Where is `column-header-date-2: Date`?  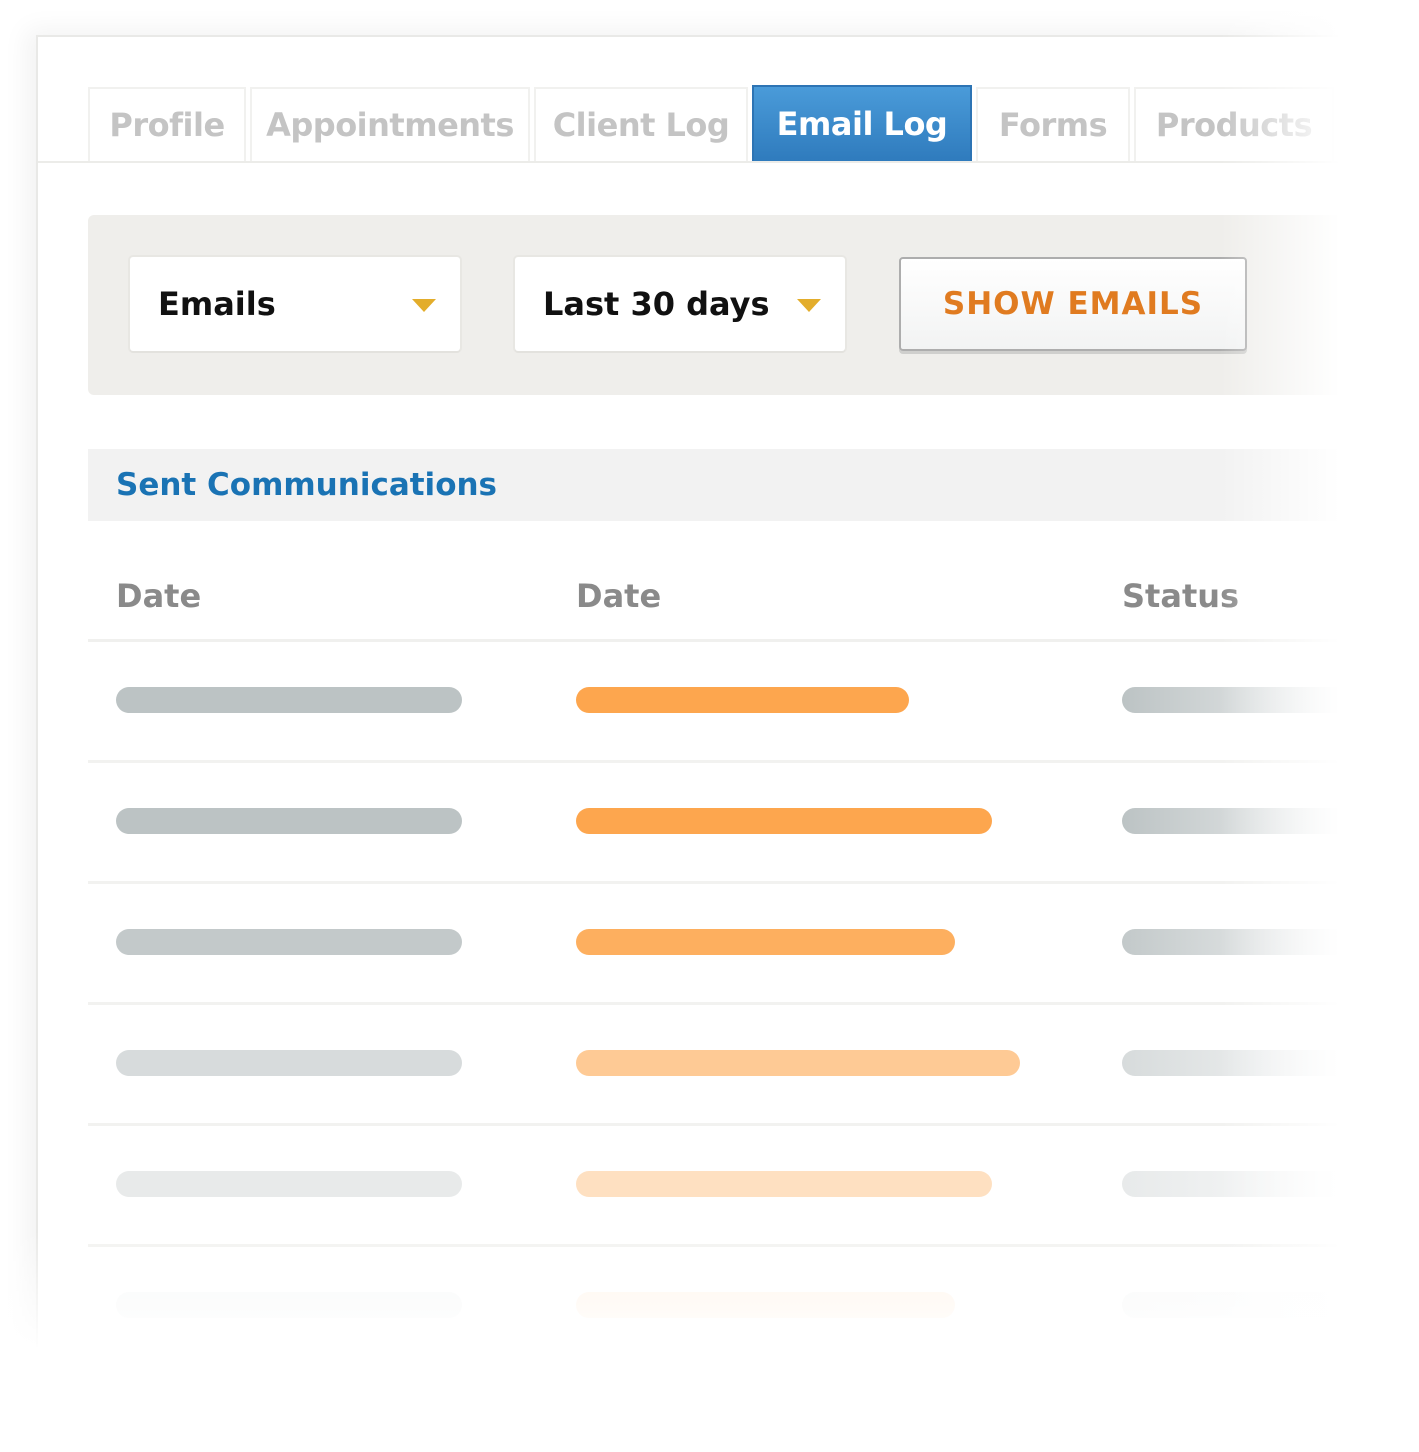 column-header-date-2: Date is located at coordinates (618, 596).